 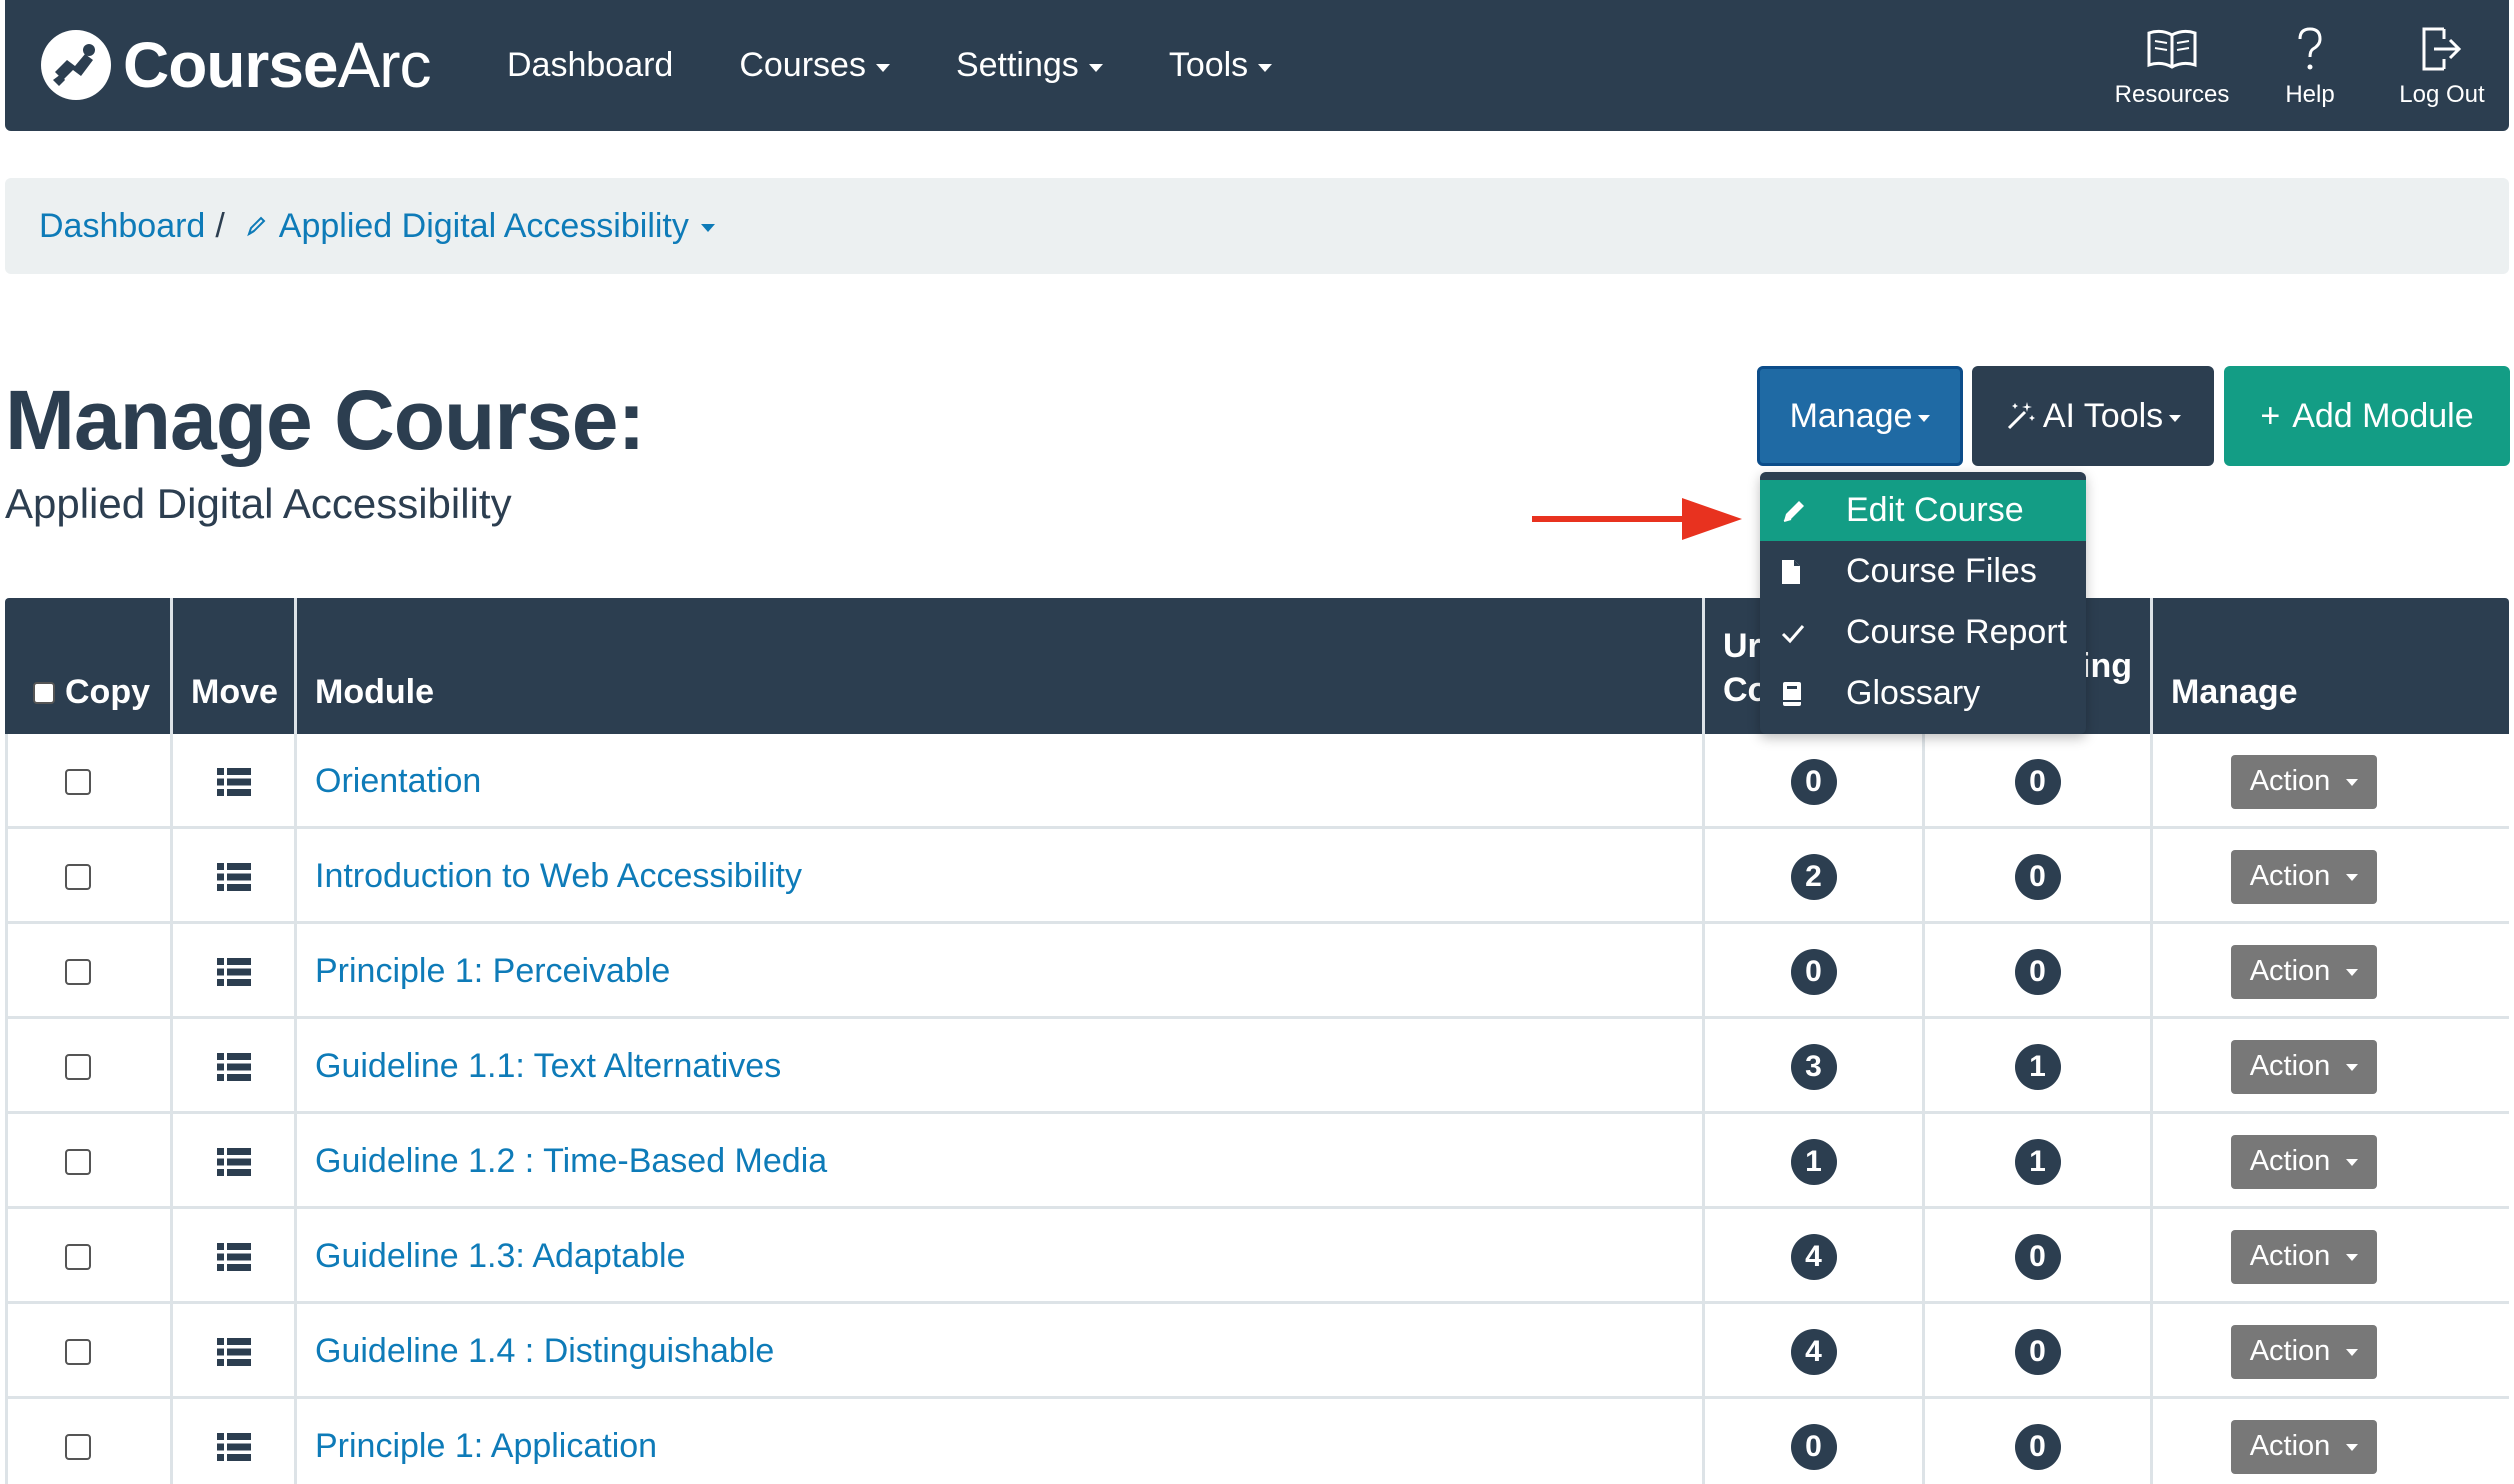 I want to click on menu-item-glossary: Glossary, so click(x=1923, y=693).